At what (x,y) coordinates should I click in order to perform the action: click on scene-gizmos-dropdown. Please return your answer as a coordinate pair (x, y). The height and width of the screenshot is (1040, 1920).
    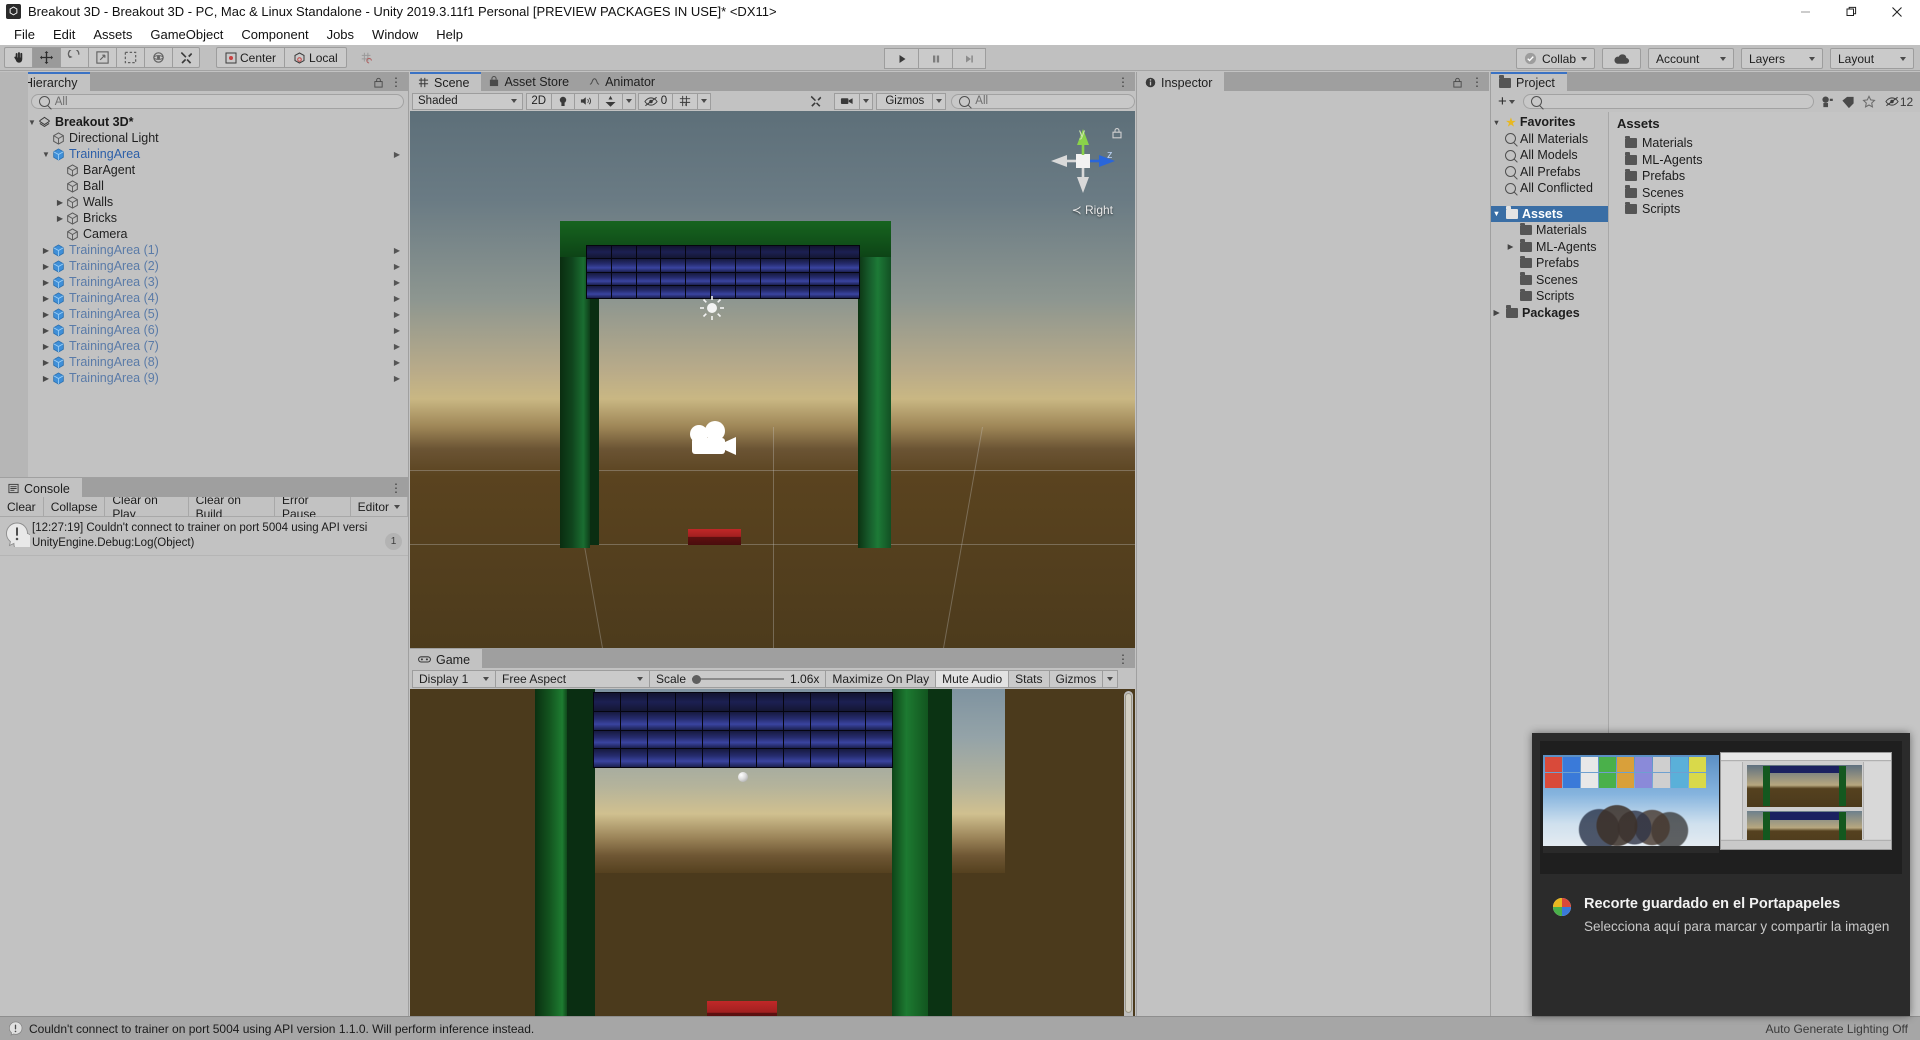
    Looking at the image, I should click on (939, 101).